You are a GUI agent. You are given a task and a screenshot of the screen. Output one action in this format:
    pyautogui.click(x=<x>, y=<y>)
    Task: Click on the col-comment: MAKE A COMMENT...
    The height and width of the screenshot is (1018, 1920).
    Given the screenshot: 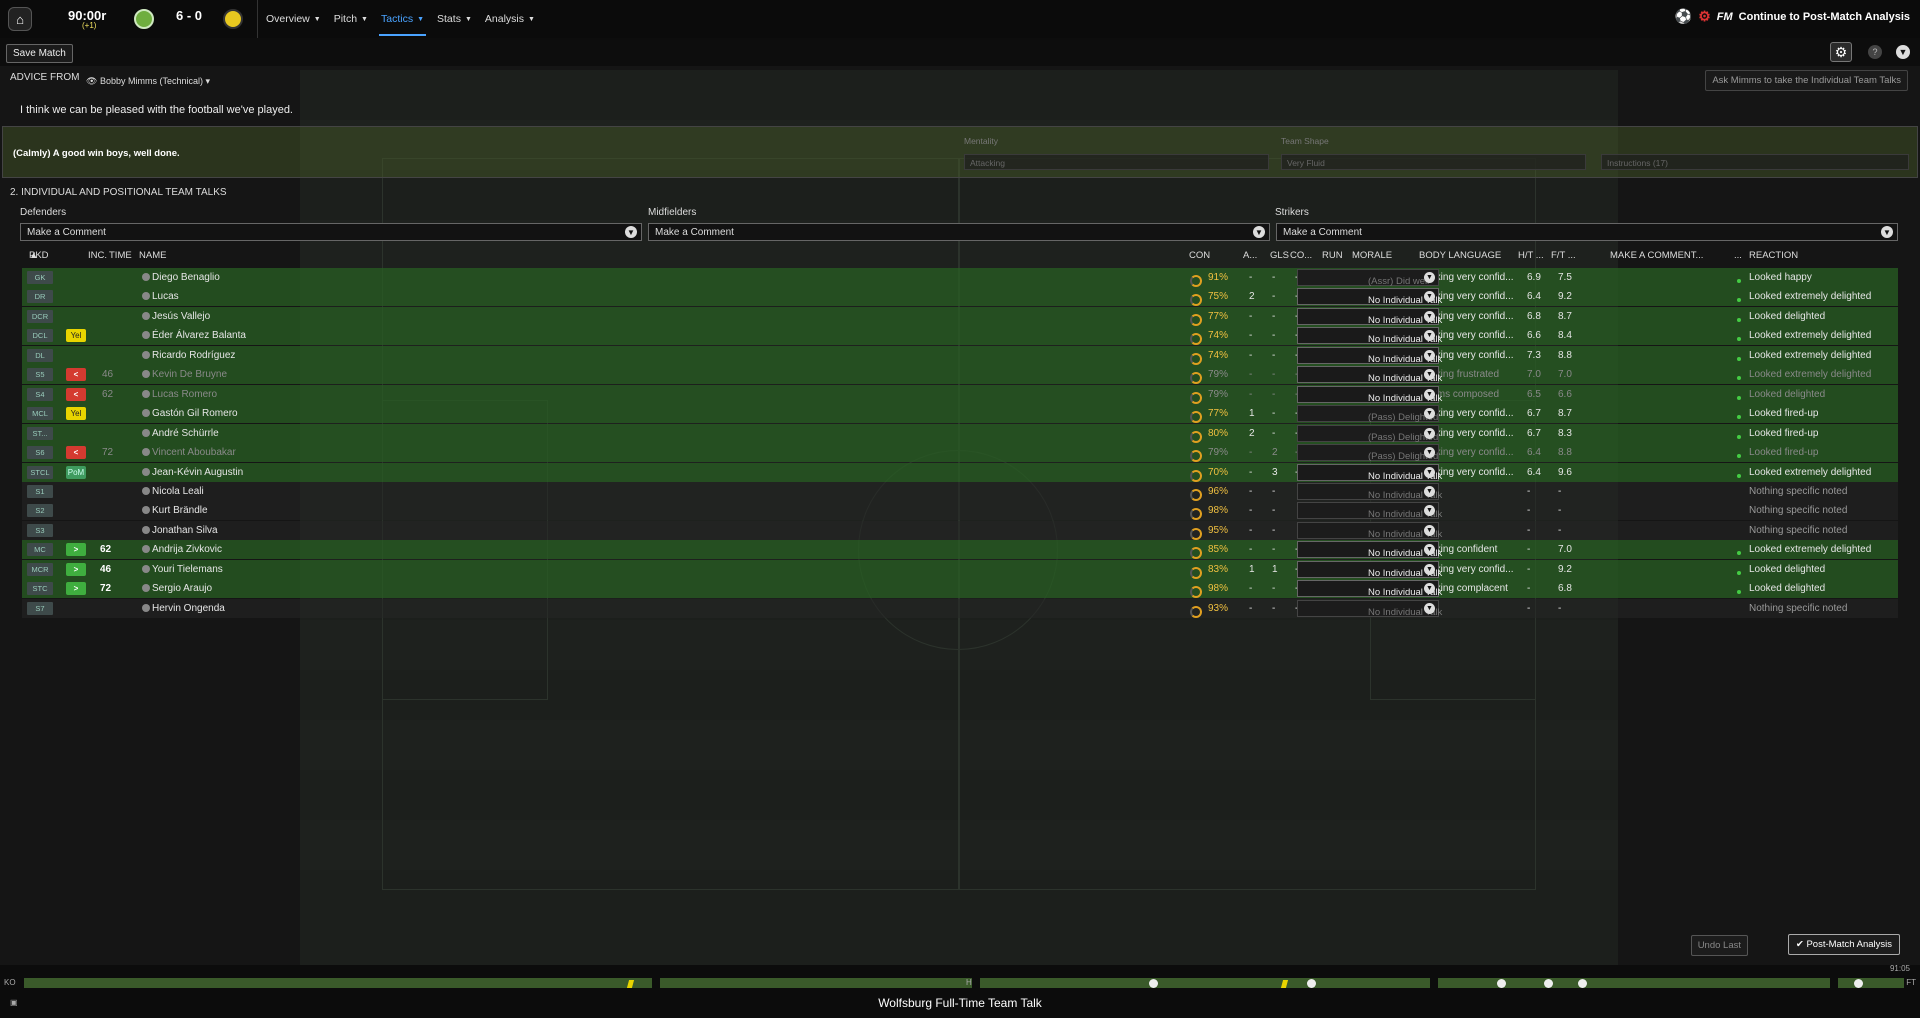 What is the action you would take?
    pyautogui.click(x=1656, y=255)
    